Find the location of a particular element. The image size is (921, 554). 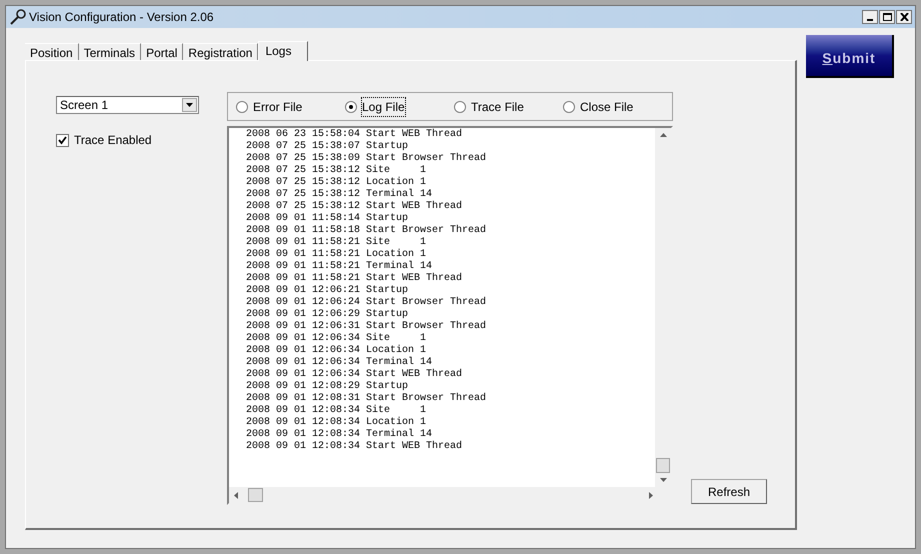

log-line: 2008 09 01 12:08:34 Start WEB Thread is located at coordinates (354, 447).